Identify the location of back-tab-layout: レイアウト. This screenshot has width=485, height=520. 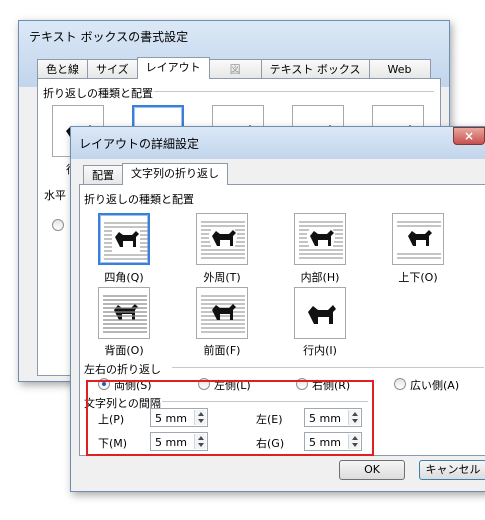
(173, 68).